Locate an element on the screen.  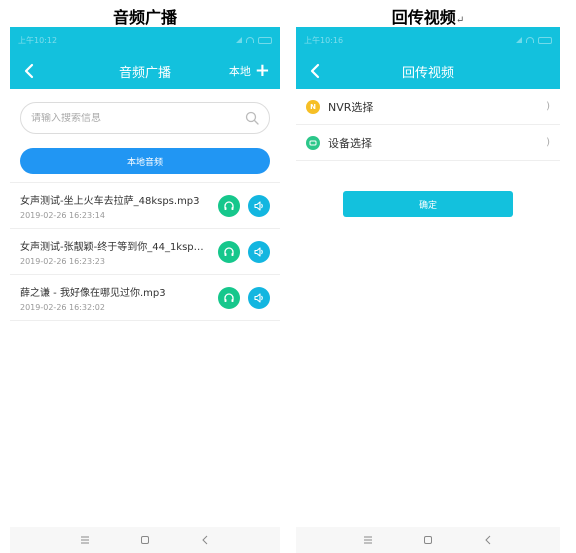
local-audio-button: 本地音频 is located at coordinates (145, 161).